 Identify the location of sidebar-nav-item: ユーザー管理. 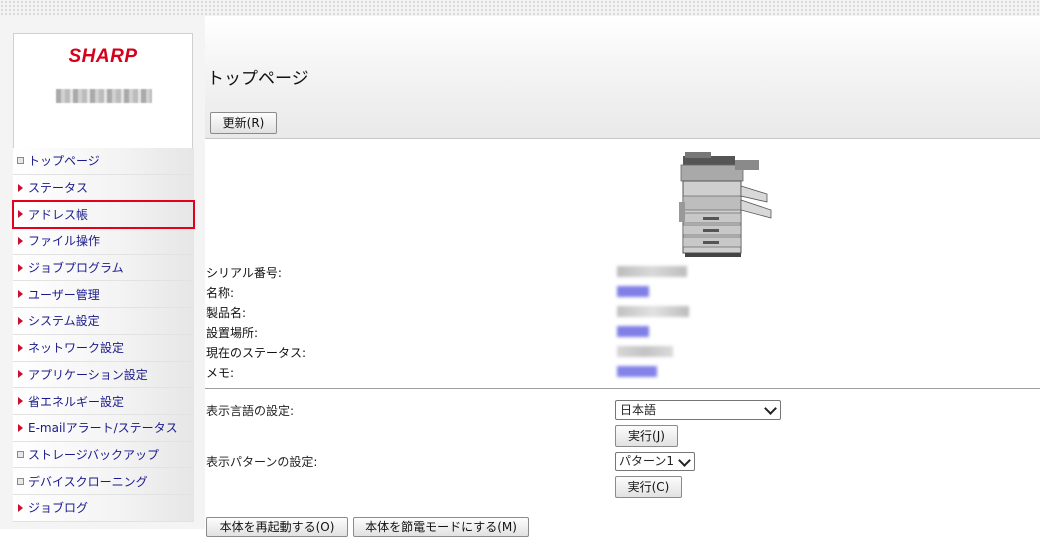
(103, 295).